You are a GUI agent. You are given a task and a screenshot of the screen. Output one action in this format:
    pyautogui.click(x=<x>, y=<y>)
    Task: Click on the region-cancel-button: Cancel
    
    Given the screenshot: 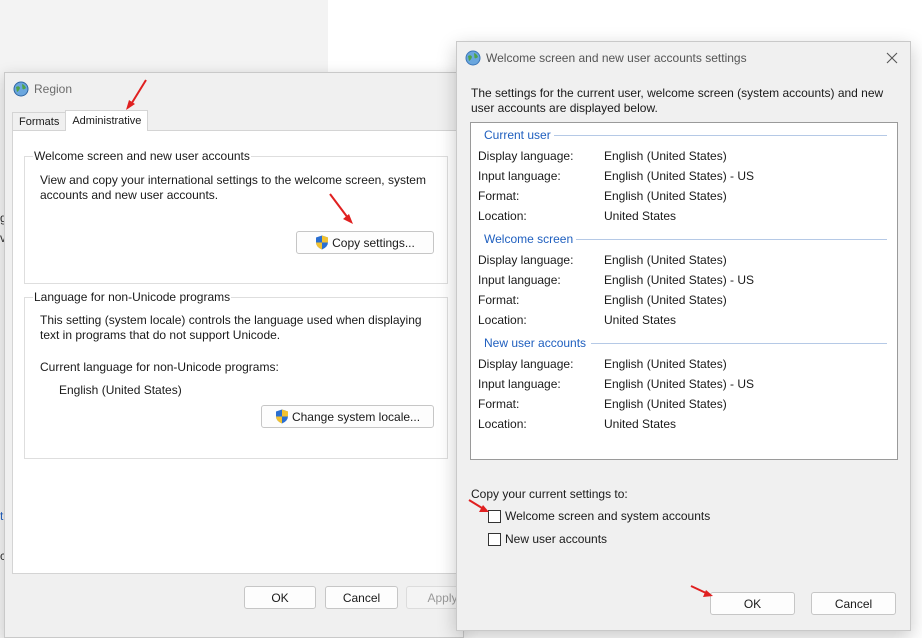 What is the action you would take?
    pyautogui.click(x=361, y=597)
    